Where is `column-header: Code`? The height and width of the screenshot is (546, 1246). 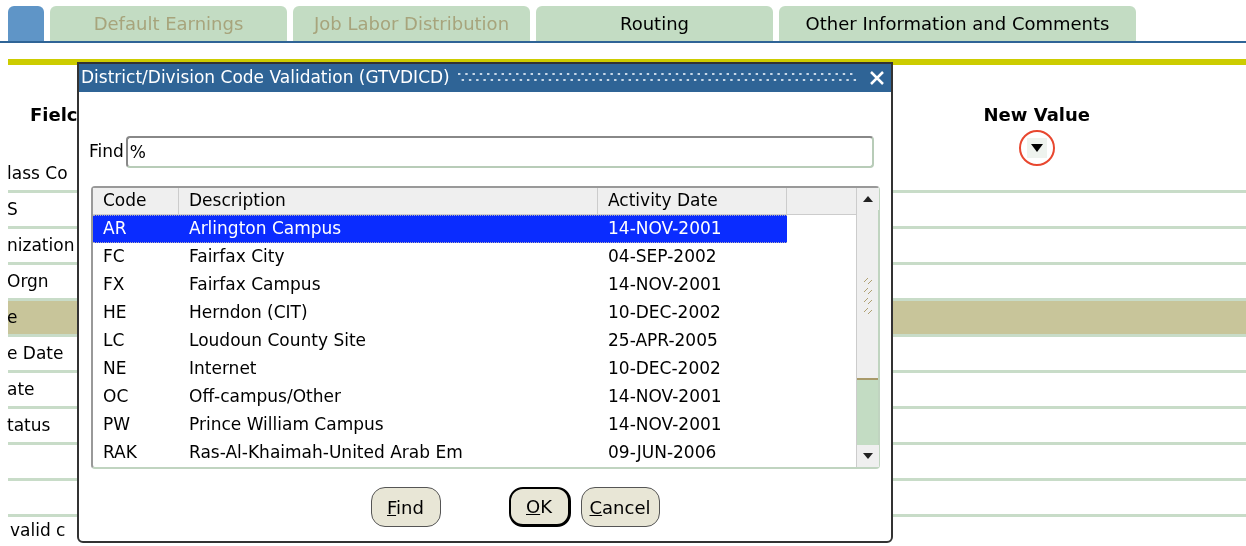 column-header: Code is located at coordinates (136, 201).